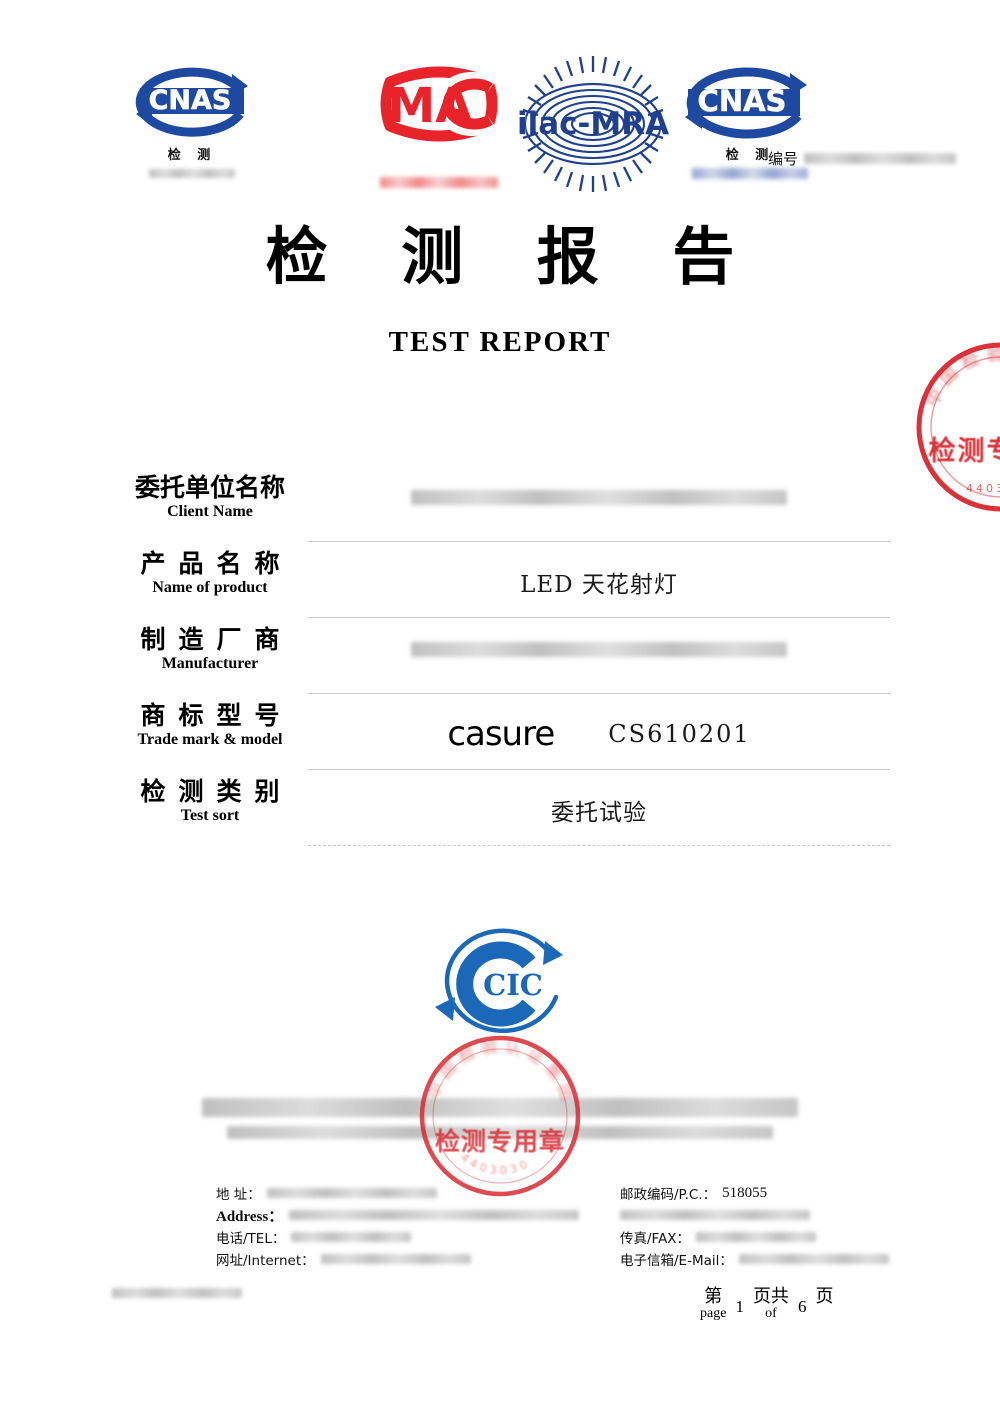 This screenshot has width=1000, height=1414. What do you see at coordinates (439, 182) in the screenshot?
I see `cma-code-redacted` at bounding box center [439, 182].